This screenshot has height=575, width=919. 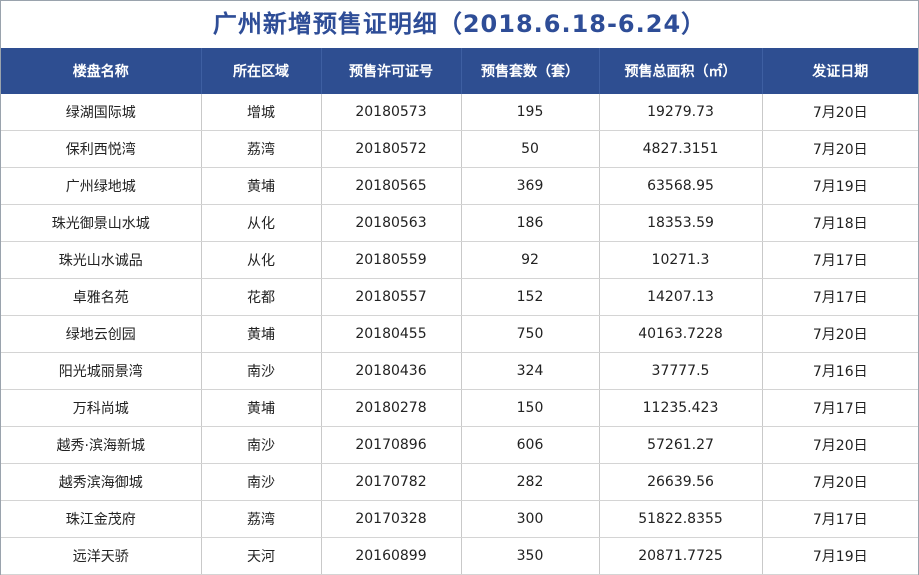 I want to click on cell-permit-number: 20180565, so click(x=391, y=186).